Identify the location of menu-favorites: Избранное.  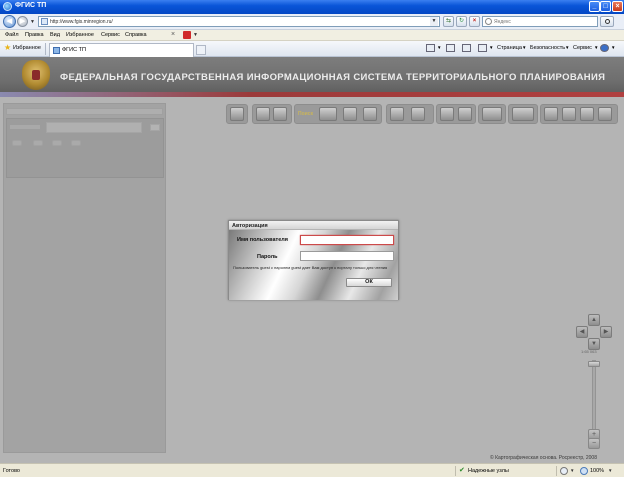
(80, 35).